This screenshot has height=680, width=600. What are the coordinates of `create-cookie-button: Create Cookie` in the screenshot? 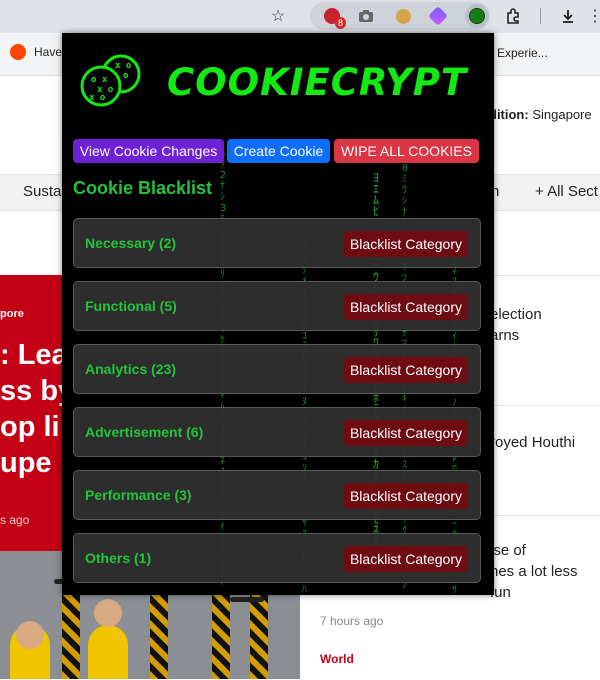 It's located at (278, 151).